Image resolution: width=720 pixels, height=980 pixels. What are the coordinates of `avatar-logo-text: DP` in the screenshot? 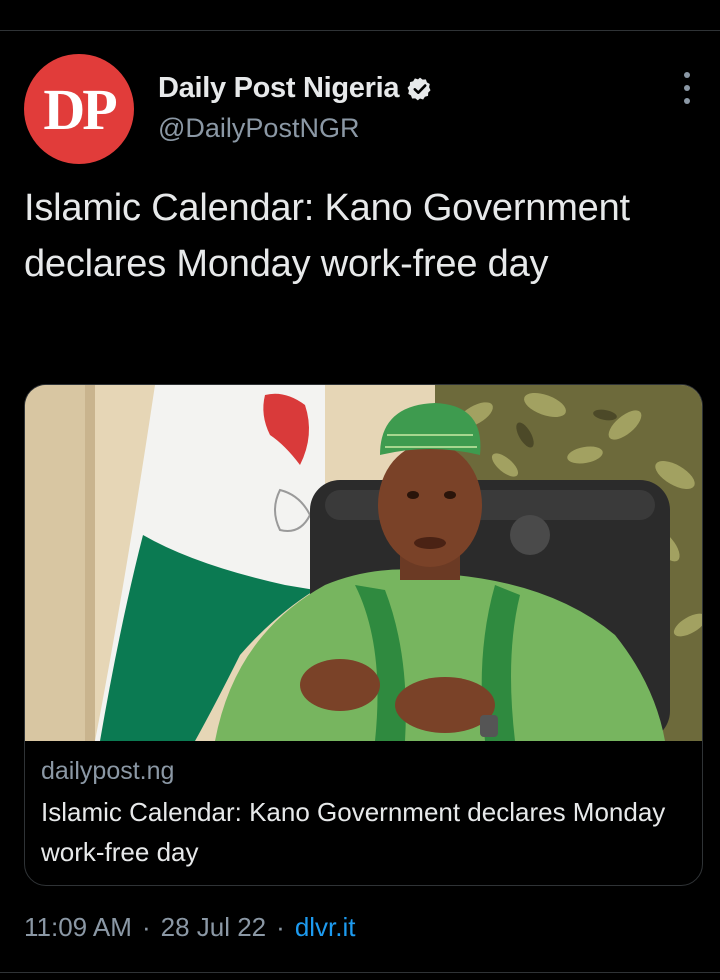 It's located at (80, 109).